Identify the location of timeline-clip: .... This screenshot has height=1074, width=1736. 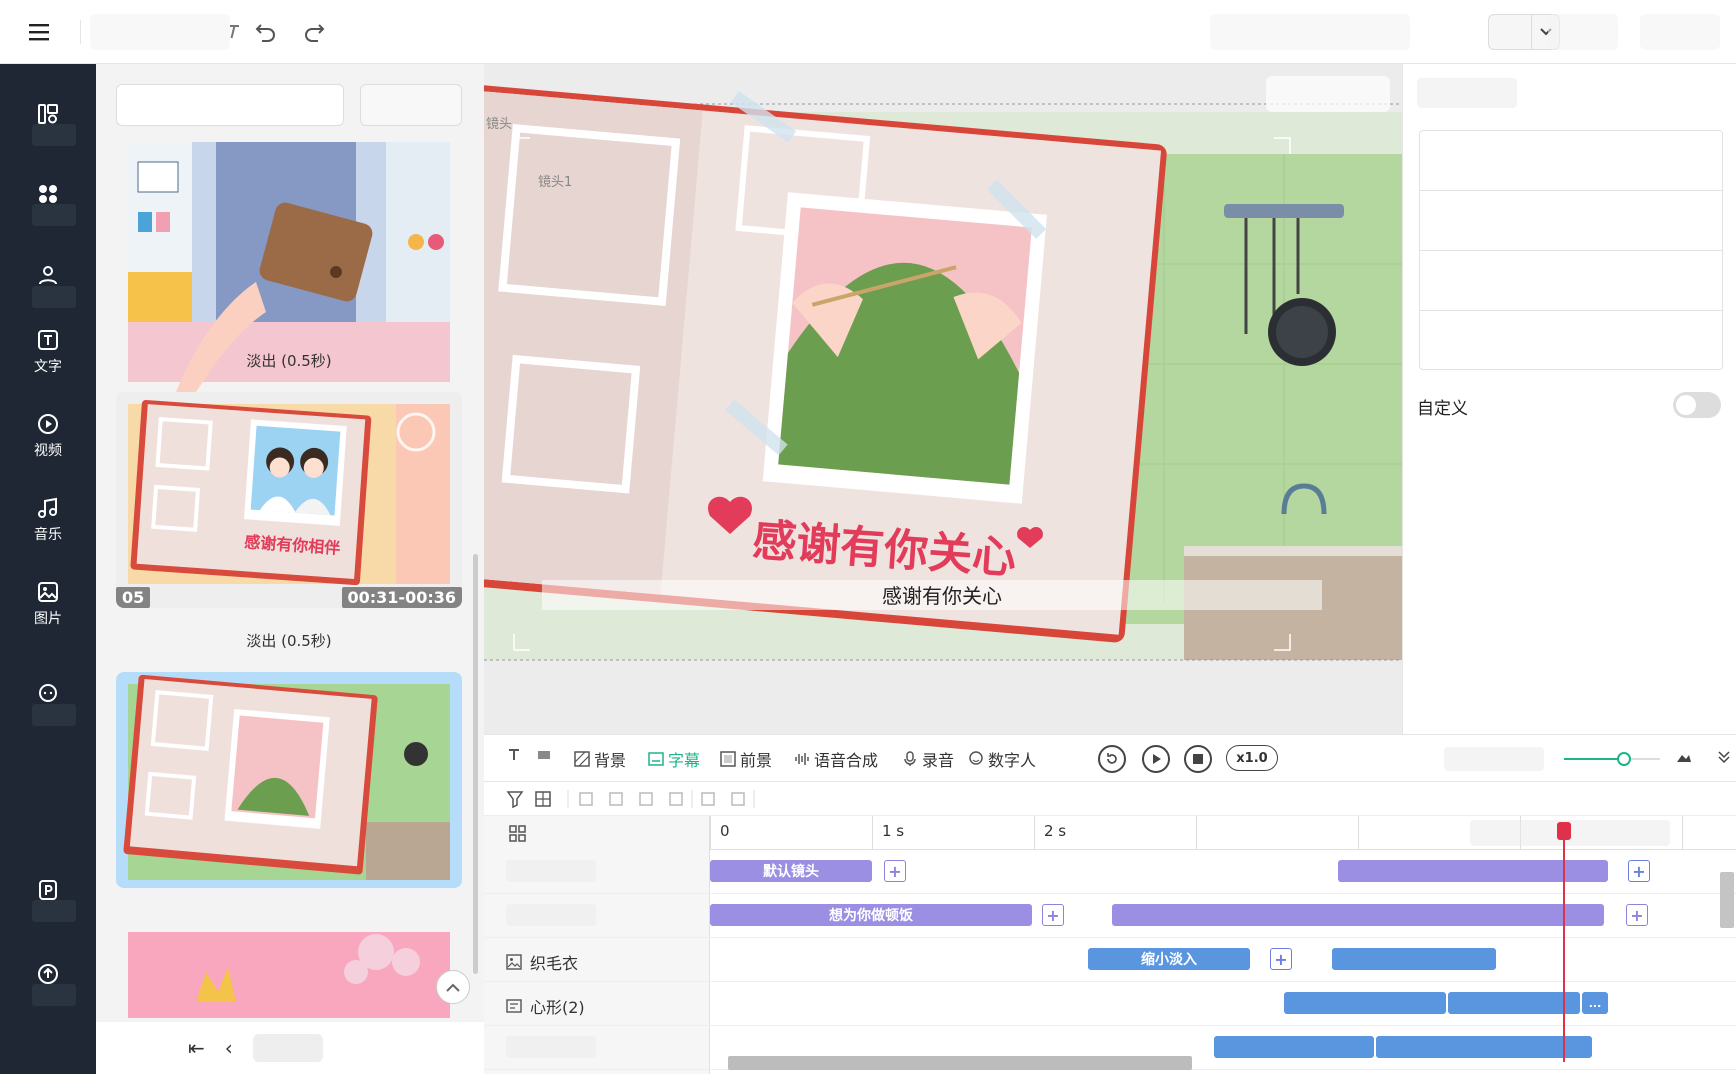
(1595, 1003).